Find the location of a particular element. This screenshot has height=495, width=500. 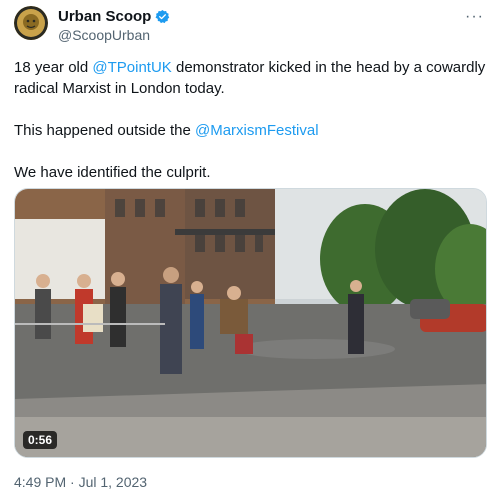

display-name: Urban Scoop is located at coordinates (104, 16).